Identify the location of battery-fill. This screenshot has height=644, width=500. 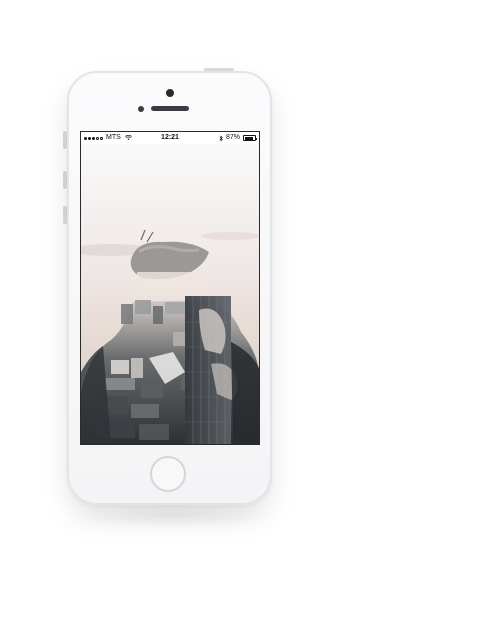
(249, 138).